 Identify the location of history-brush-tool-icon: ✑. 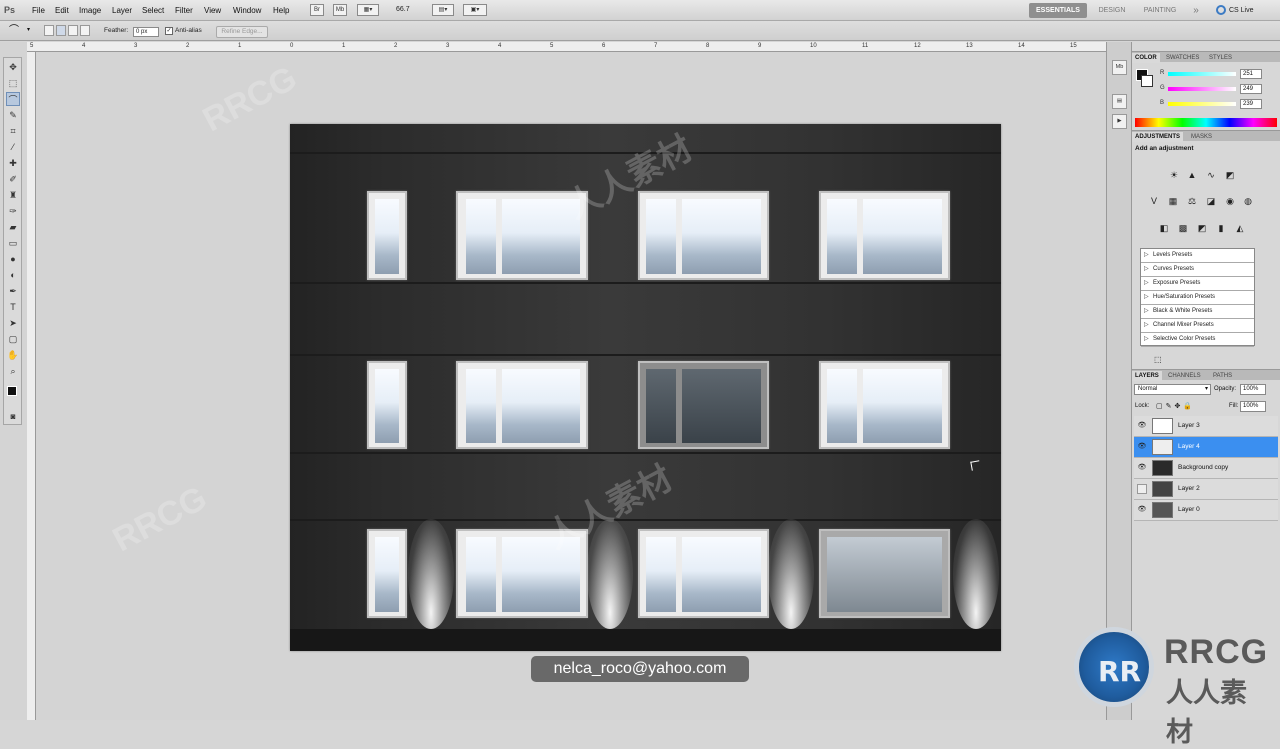
(13, 211).